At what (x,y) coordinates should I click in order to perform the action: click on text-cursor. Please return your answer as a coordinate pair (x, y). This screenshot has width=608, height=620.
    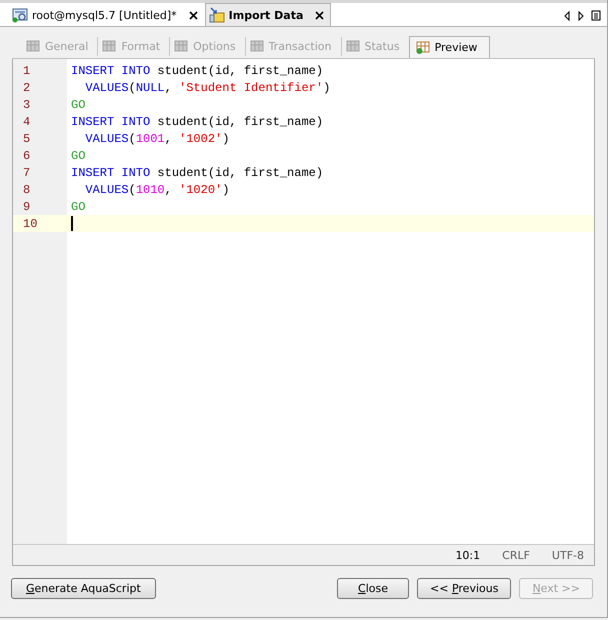
    Looking at the image, I should click on (72, 223).